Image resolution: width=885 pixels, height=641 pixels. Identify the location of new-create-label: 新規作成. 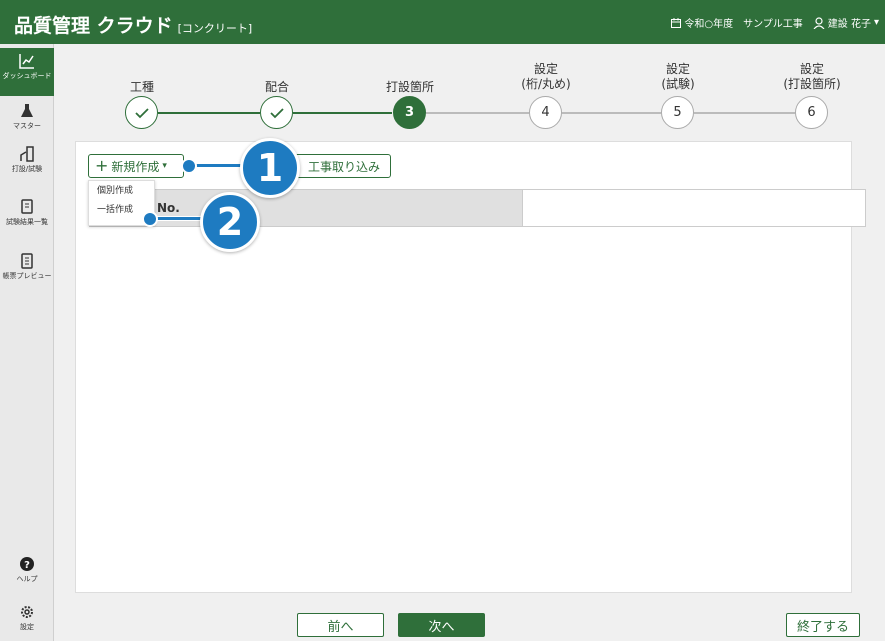
(135, 166).